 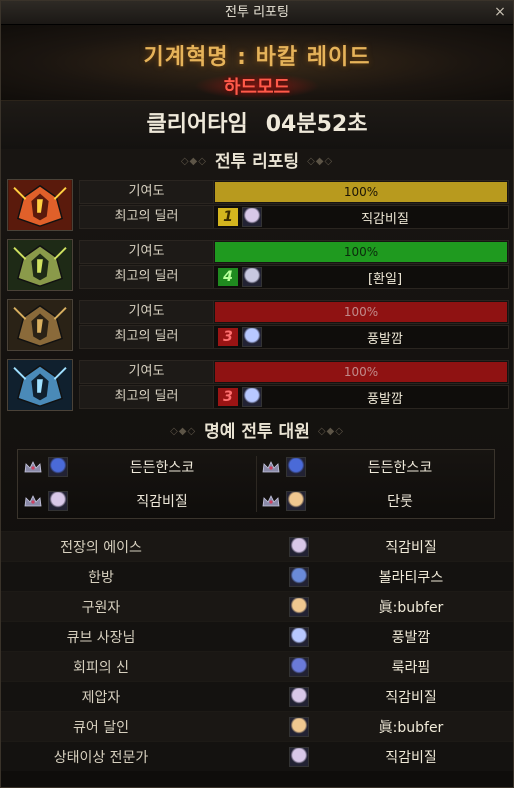 I want to click on award-player-name: 眞:bubfer, so click(x=411, y=607).